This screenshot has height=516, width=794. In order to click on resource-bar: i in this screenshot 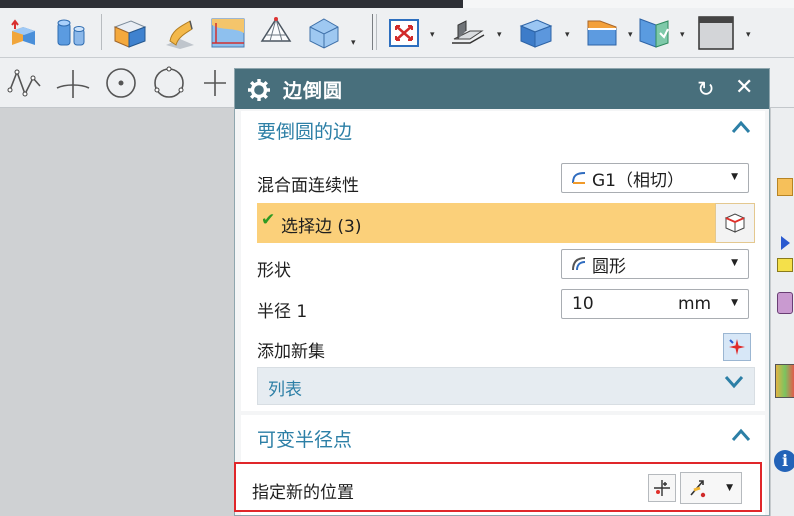, I will do `click(782, 312)`.